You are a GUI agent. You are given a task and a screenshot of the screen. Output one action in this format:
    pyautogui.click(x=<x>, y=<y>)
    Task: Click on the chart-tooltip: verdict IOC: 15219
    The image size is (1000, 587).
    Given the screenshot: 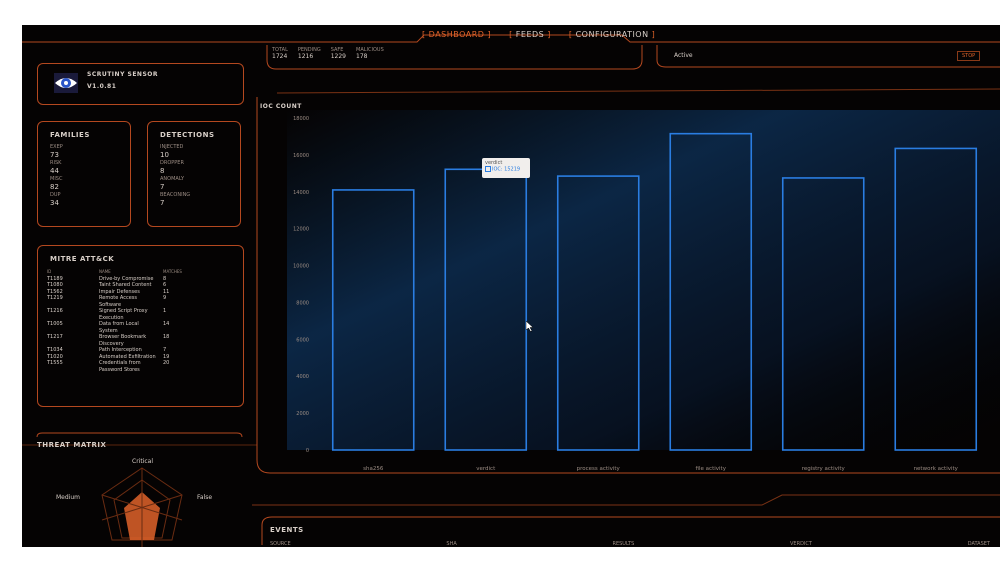 What is the action you would take?
    pyautogui.click(x=506, y=168)
    